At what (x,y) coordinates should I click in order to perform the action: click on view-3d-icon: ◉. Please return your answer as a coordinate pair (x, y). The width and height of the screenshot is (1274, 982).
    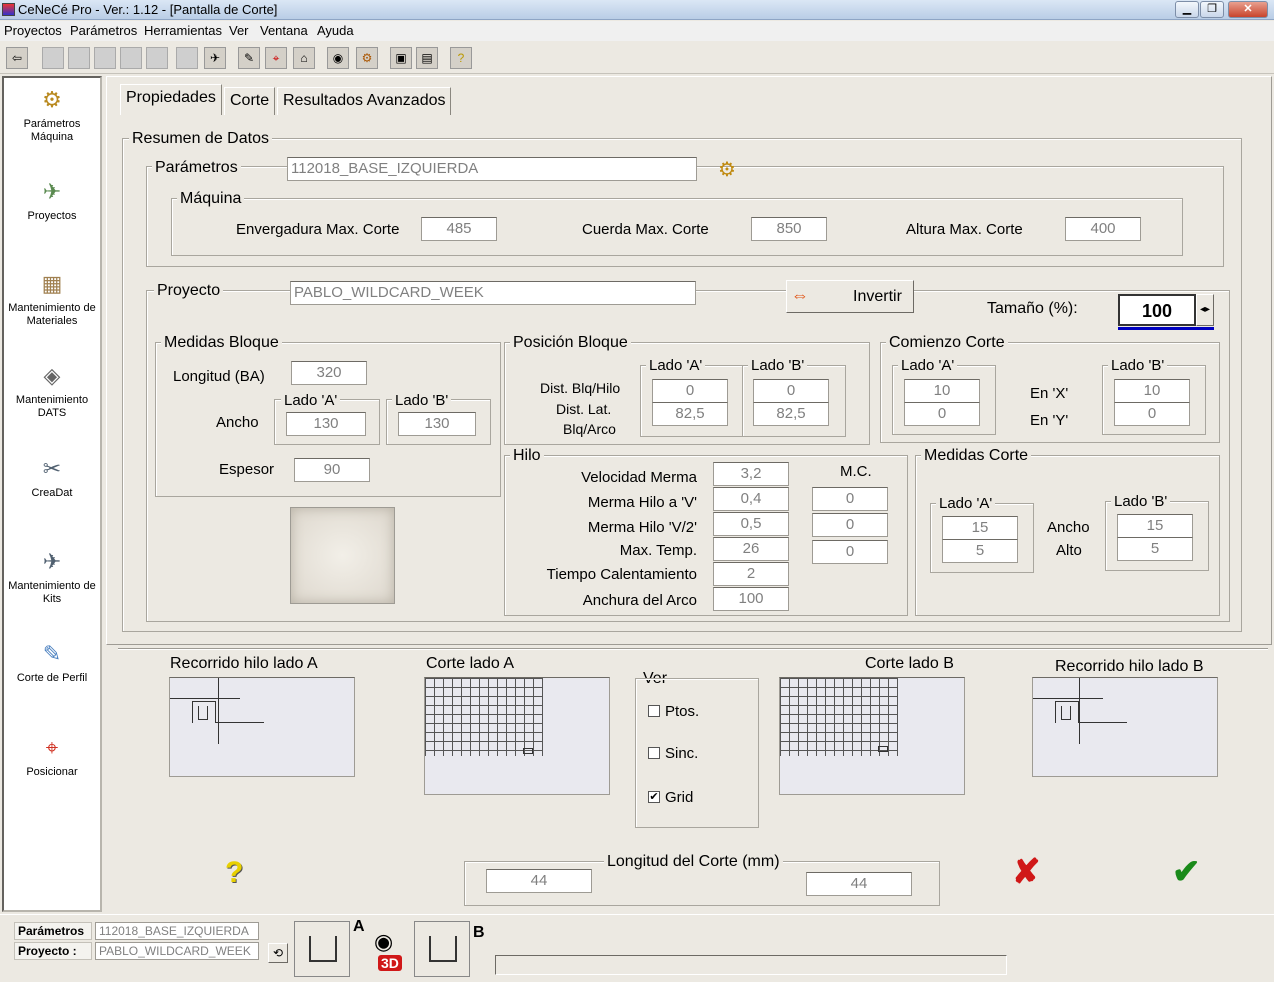
    Looking at the image, I should click on (338, 58).